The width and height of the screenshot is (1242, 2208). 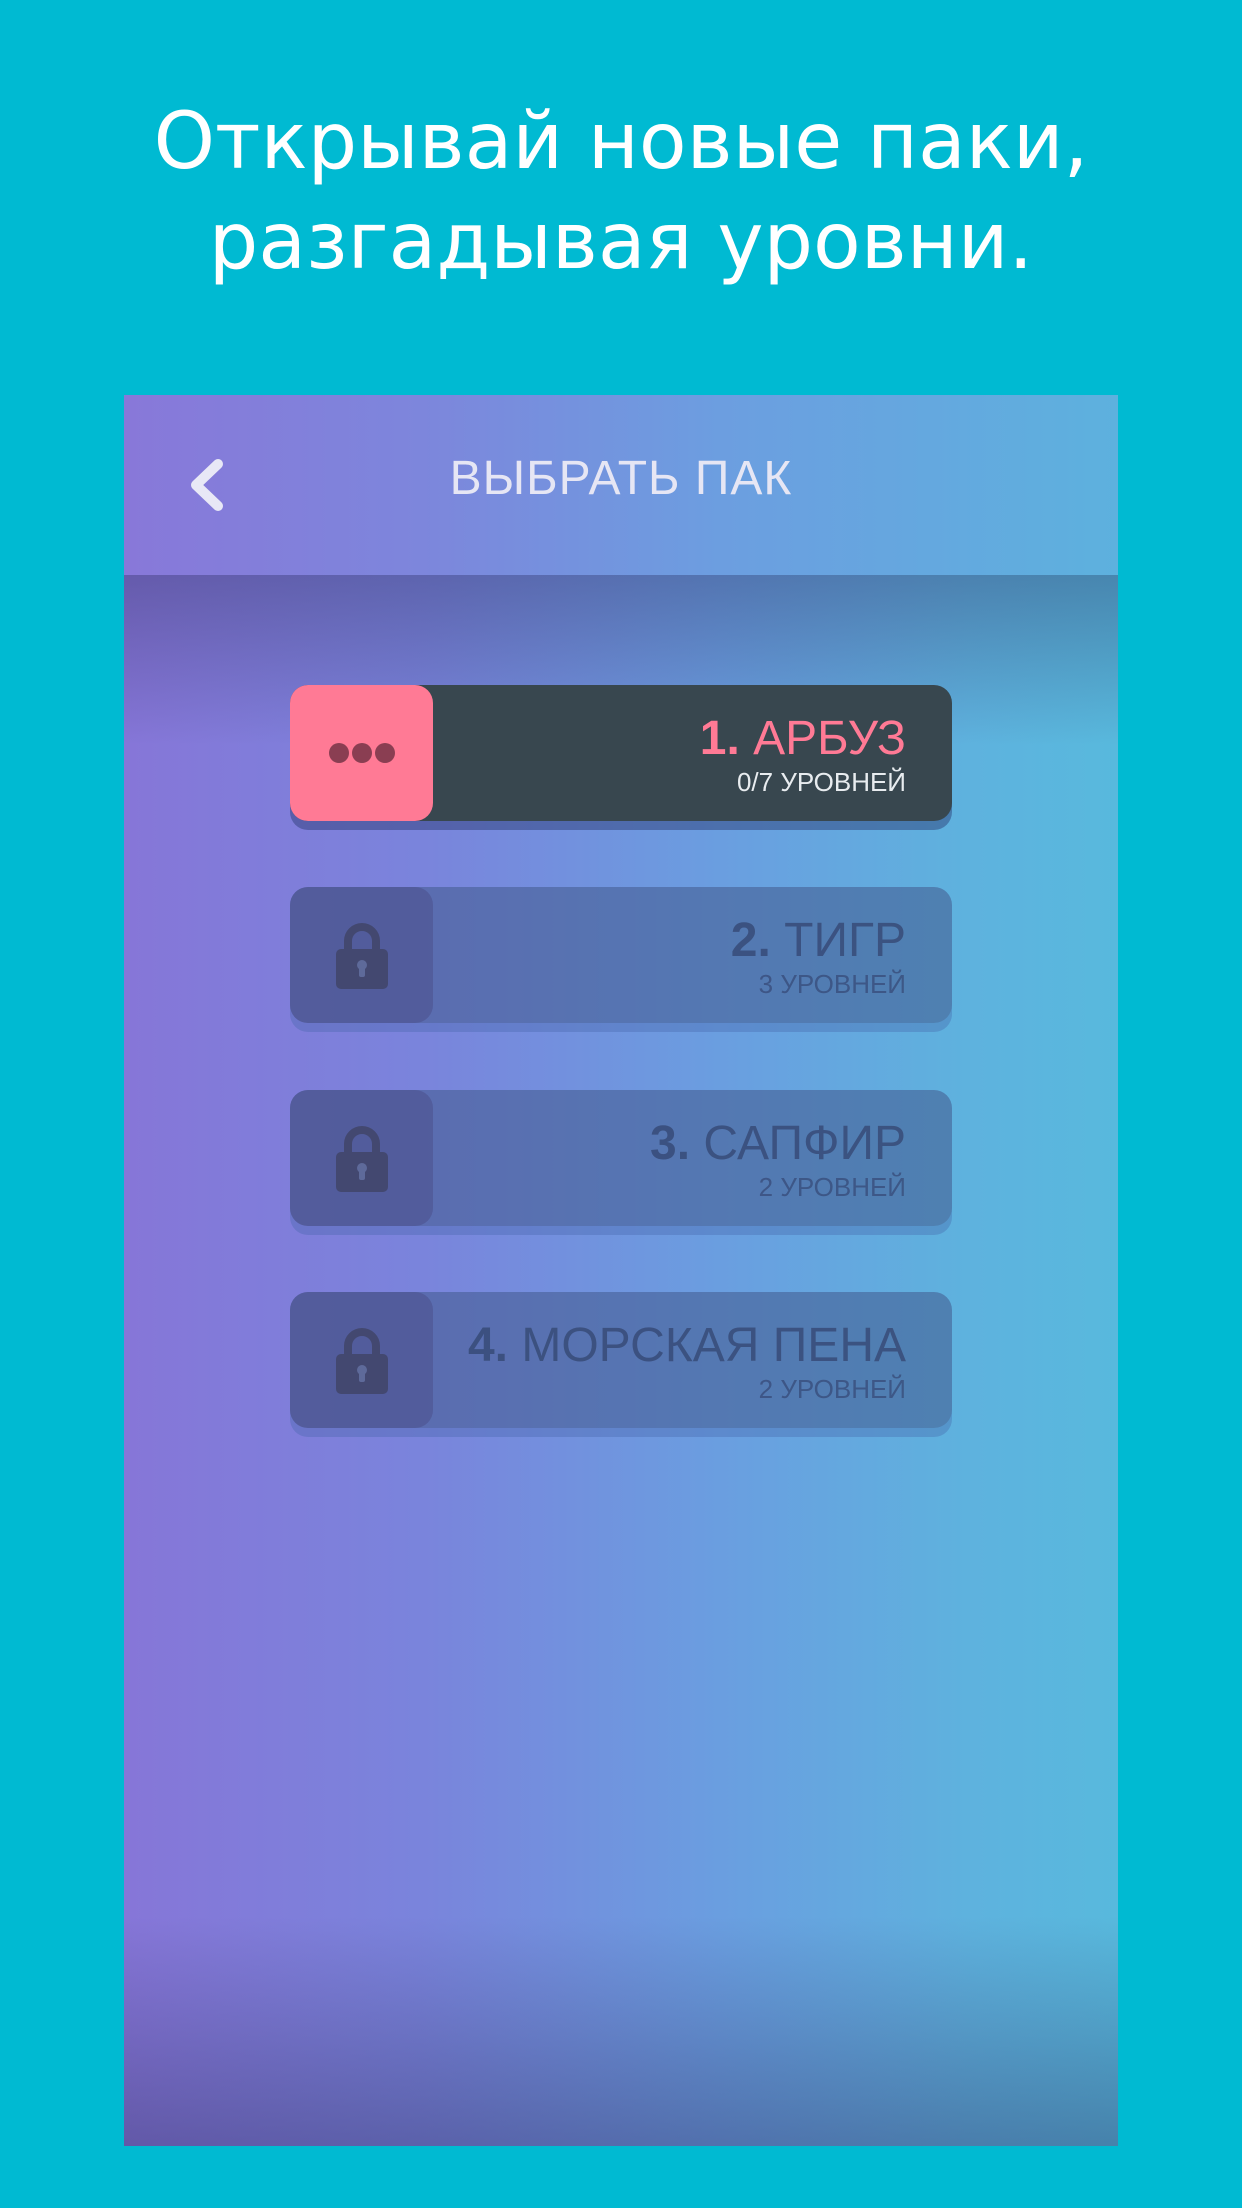 What do you see at coordinates (829, 738) in the screenshot?
I see `pack-name: АРБУЗ` at bounding box center [829, 738].